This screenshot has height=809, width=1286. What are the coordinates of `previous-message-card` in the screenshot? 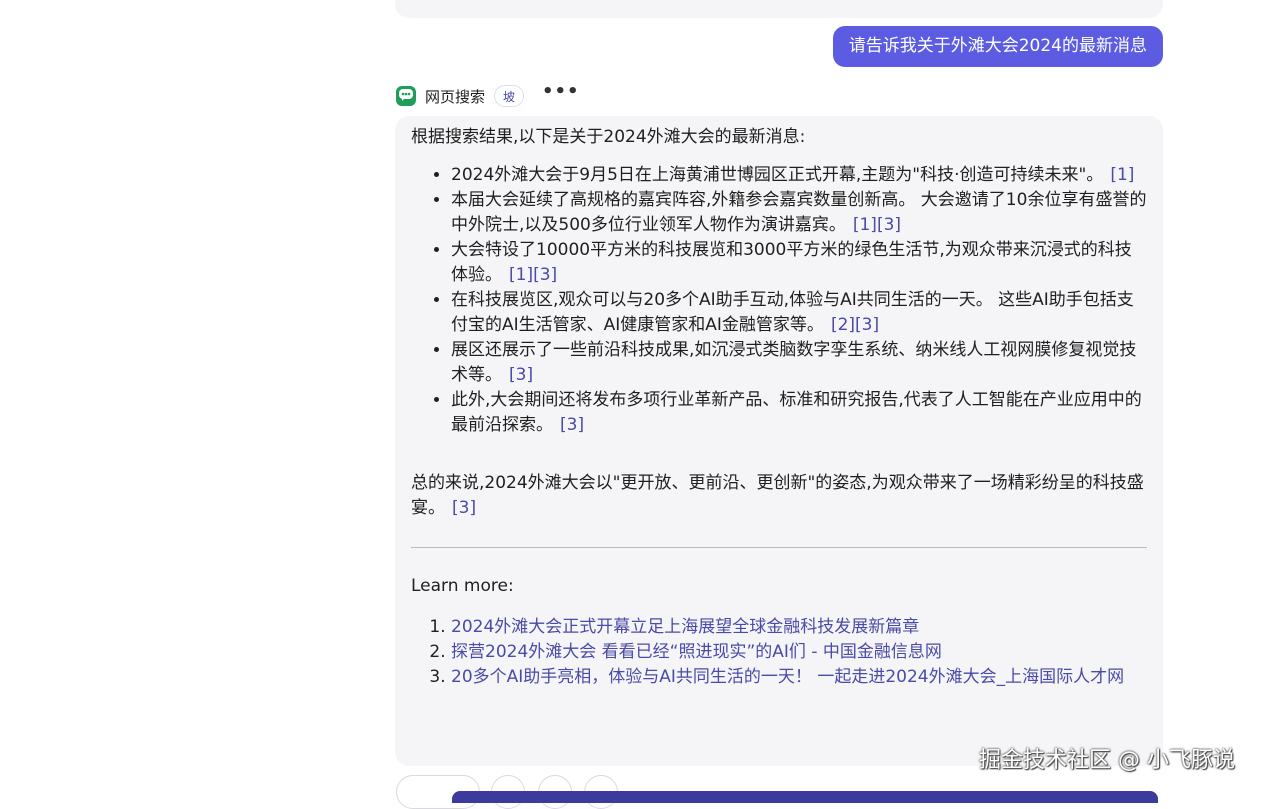 It's located at (779, 9).